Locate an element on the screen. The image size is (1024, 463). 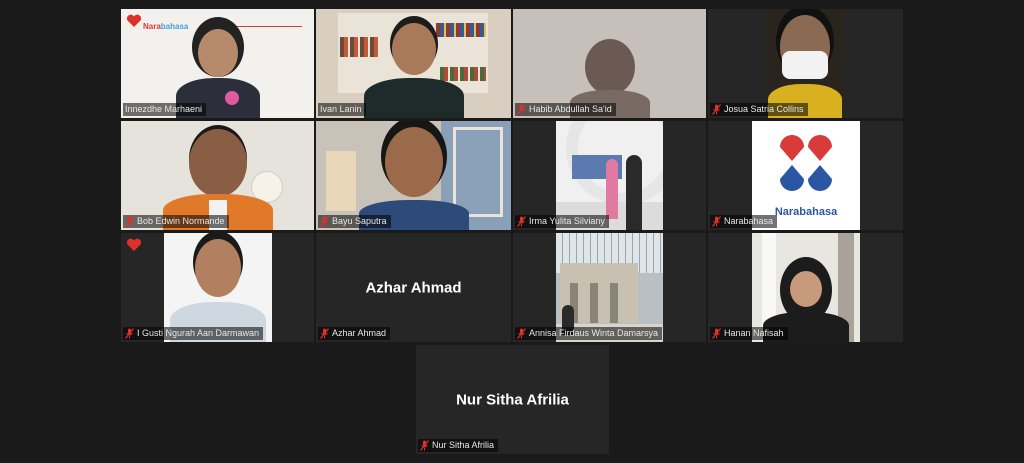
participant-tile: Annisa Firdaus Winta Damarsya is located at coordinates (609, 287).